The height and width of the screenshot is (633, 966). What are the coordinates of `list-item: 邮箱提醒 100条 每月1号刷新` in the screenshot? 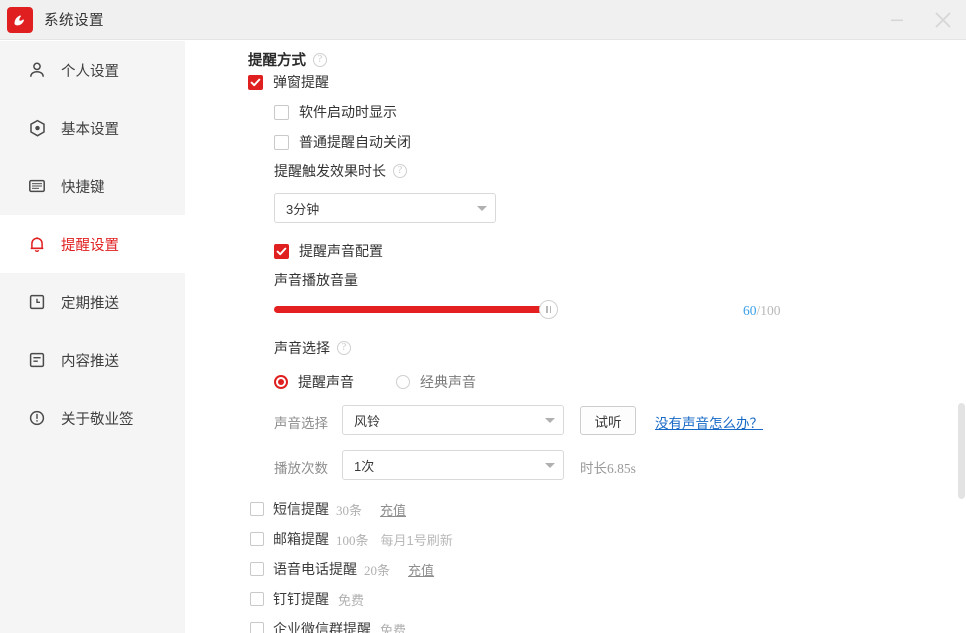 It's located at (351, 539).